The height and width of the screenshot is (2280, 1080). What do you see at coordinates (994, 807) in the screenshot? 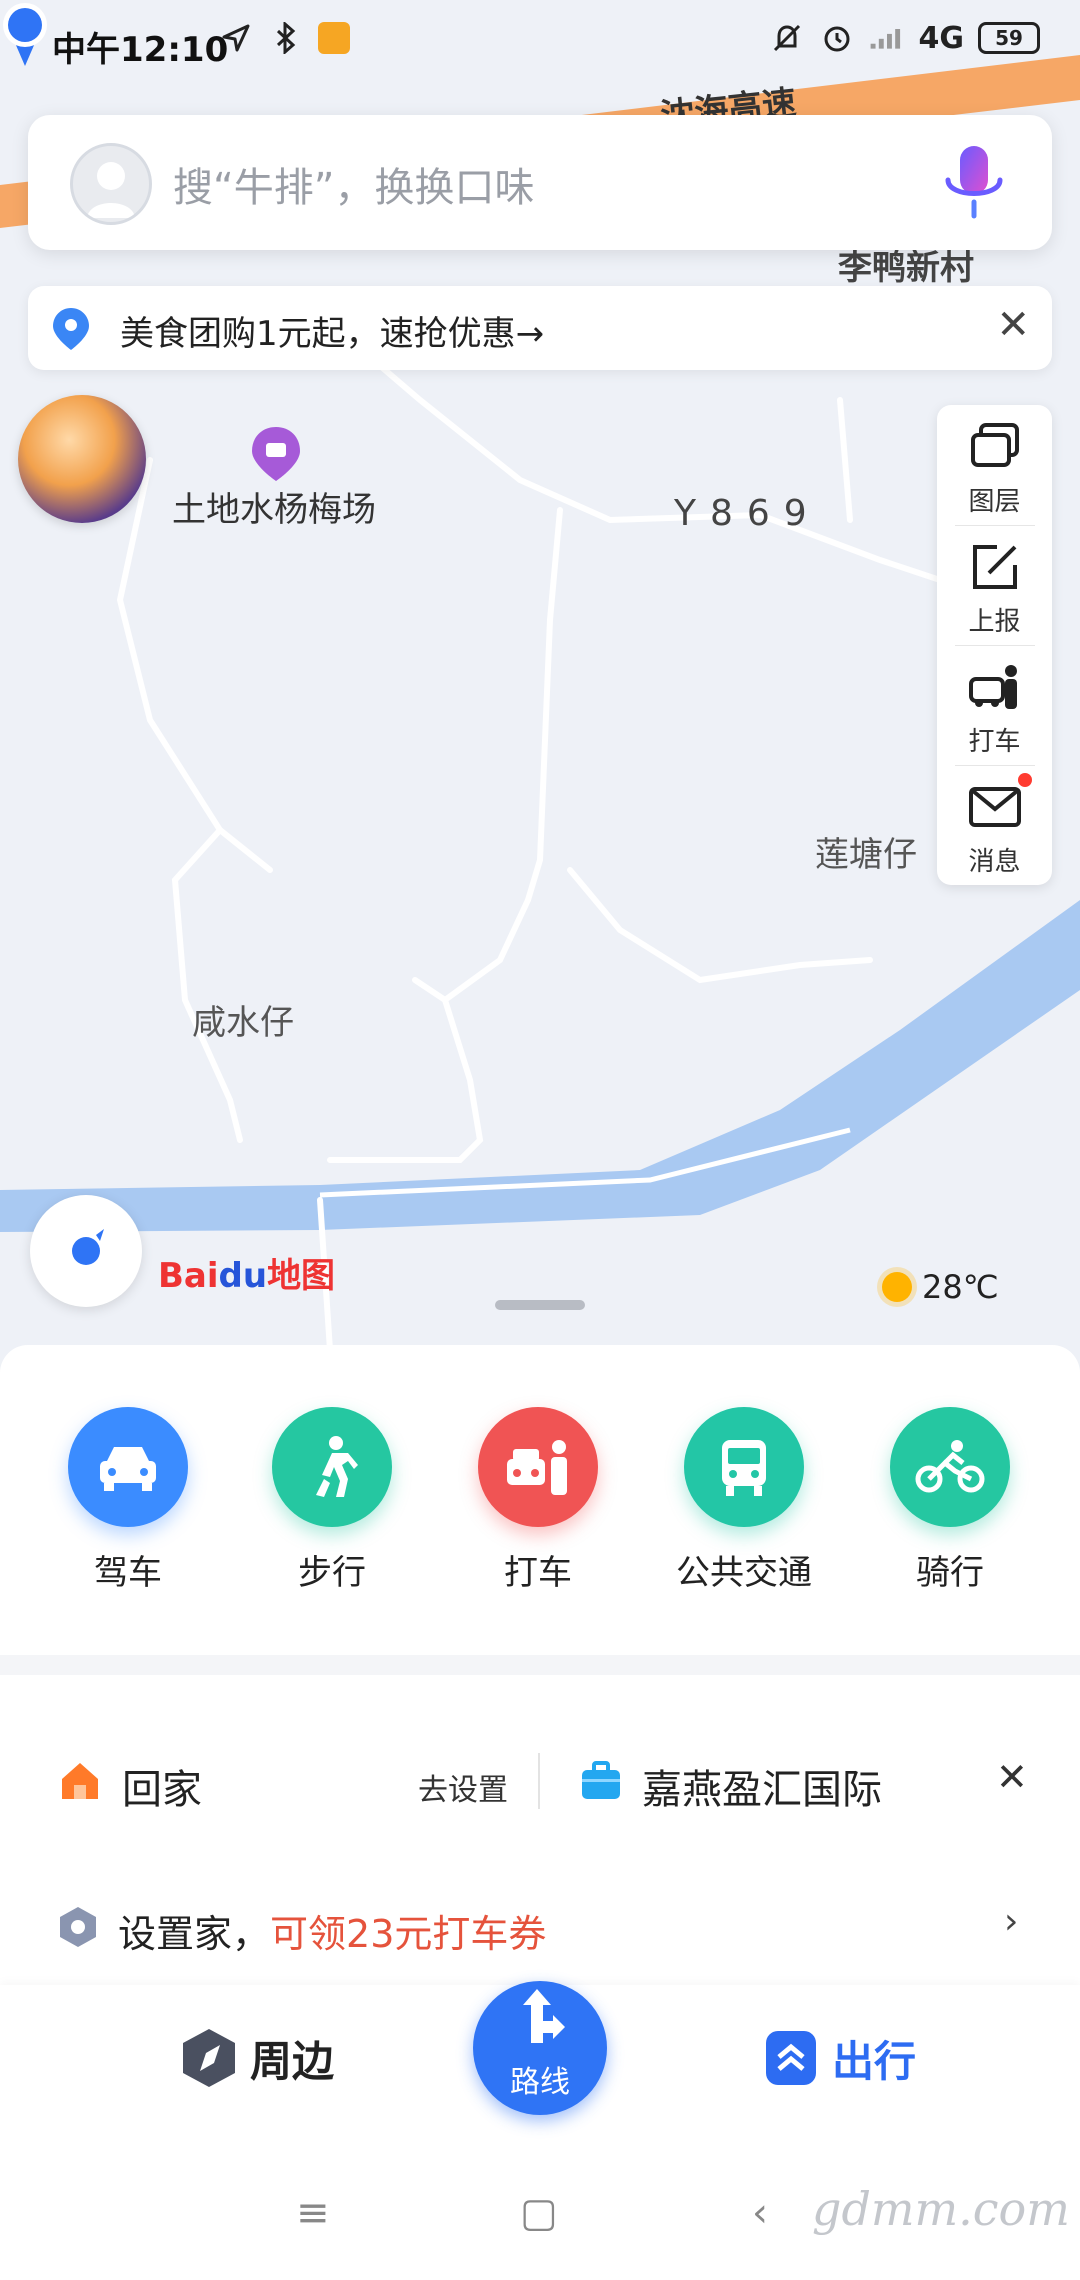
I see `mail-icon` at bounding box center [994, 807].